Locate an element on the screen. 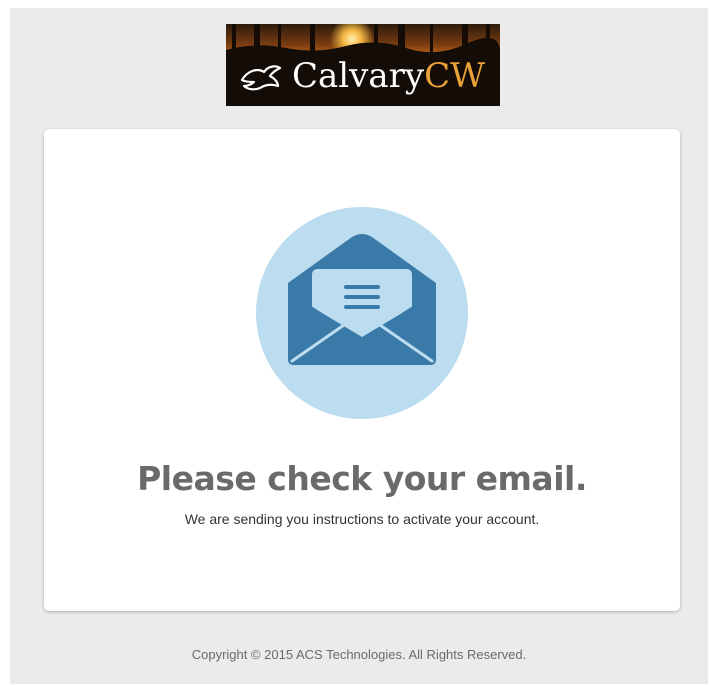 The image size is (709, 685). open-envelope-icon is located at coordinates (362, 313).